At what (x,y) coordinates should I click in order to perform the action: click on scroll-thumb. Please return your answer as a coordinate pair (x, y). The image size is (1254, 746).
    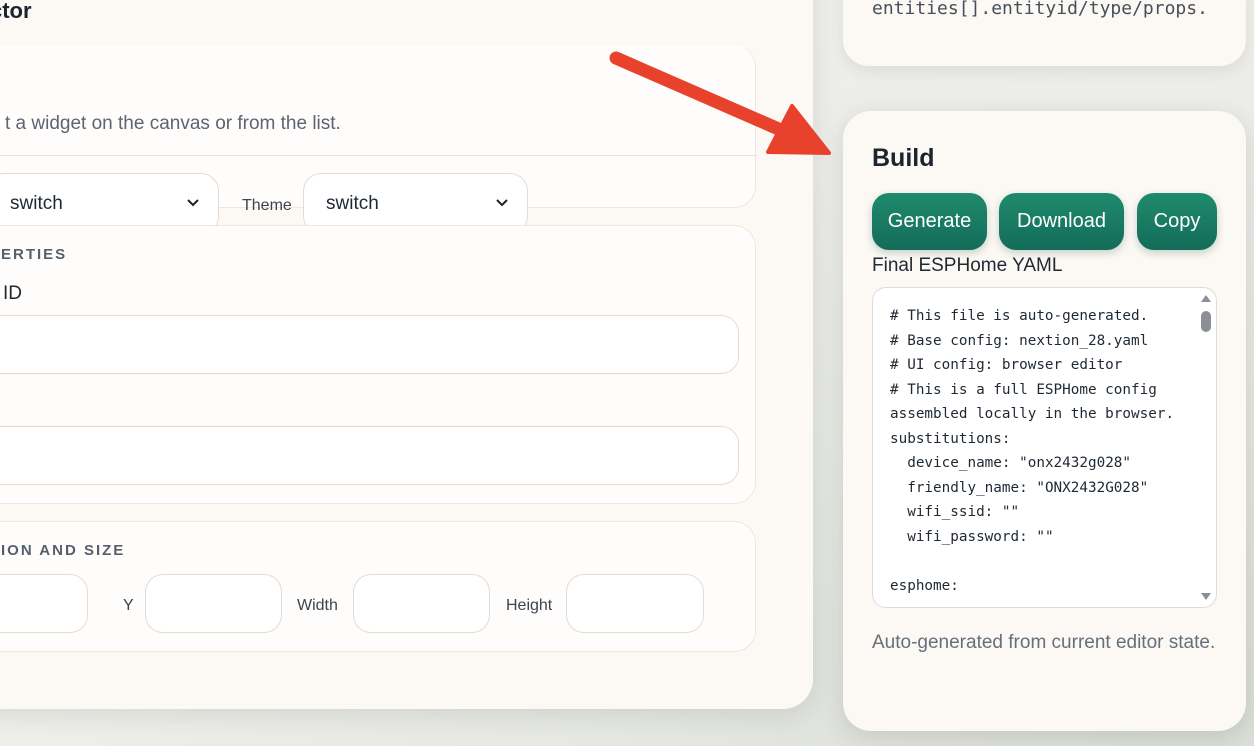
    Looking at the image, I should click on (1206, 321).